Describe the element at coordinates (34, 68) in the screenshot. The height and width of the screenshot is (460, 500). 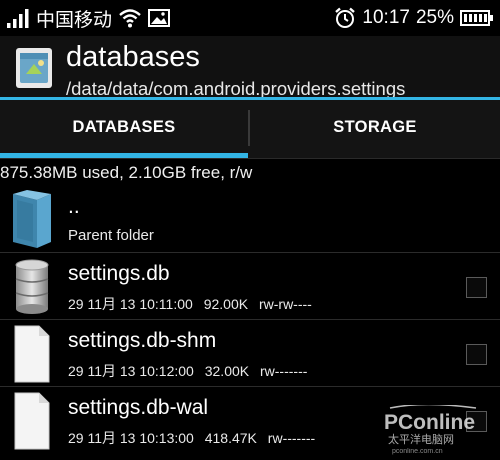
I see `file-manager-app-icon` at that location.